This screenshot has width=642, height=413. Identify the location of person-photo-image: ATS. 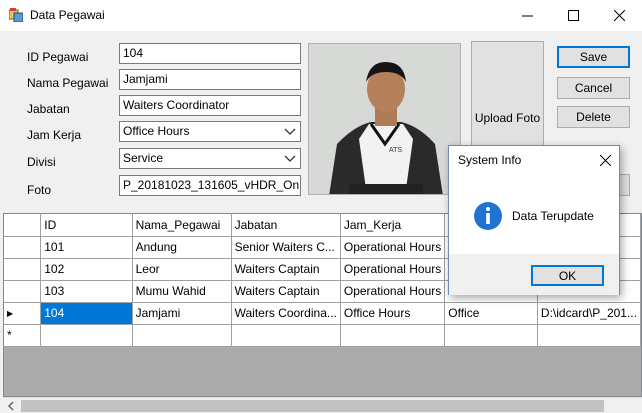
(384, 119).